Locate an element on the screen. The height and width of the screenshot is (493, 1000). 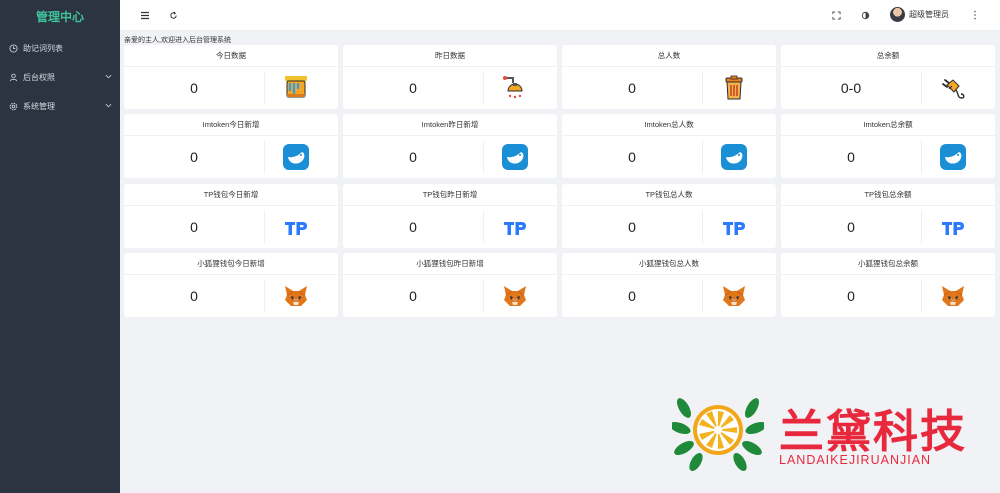
user-menu: 超级管理员 is located at coordinates (919, 14).